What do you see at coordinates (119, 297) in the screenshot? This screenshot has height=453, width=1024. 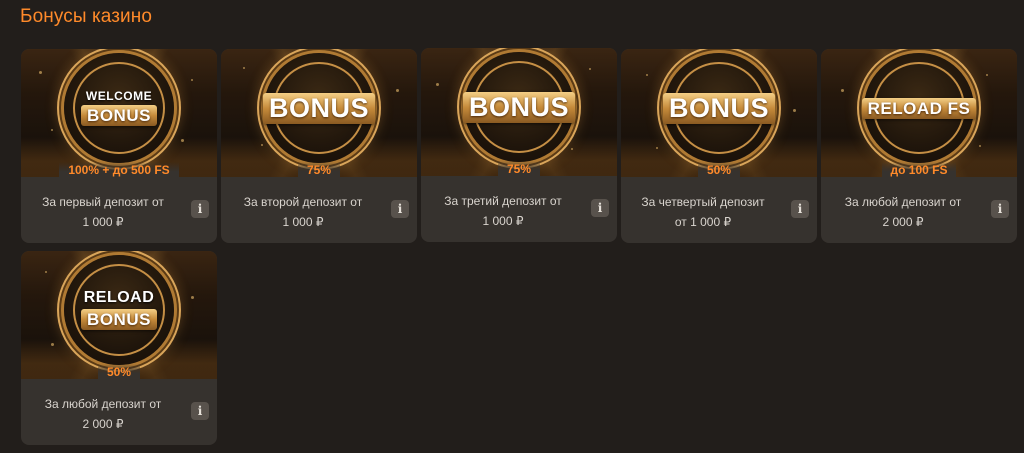 I see `badge-top-label: RELOAD` at bounding box center [119, 297].